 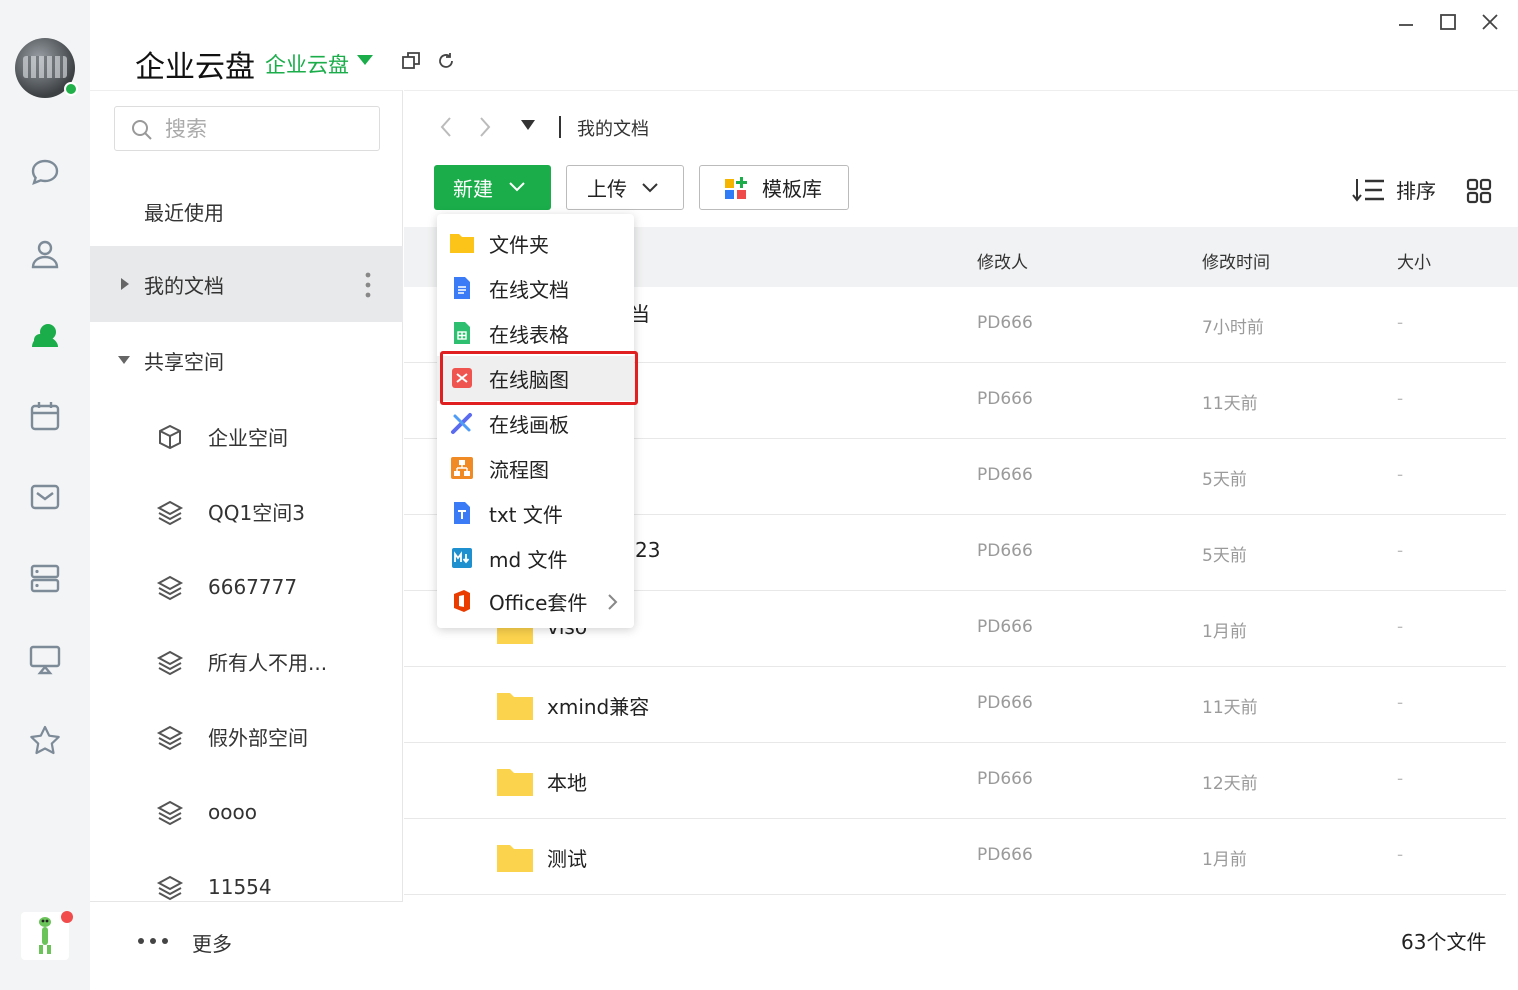 What do you see at coordinates (535, 288) in the screenshot?
I see `menu-item-online-doc: 在线文档` at bounding box center [535, 288].